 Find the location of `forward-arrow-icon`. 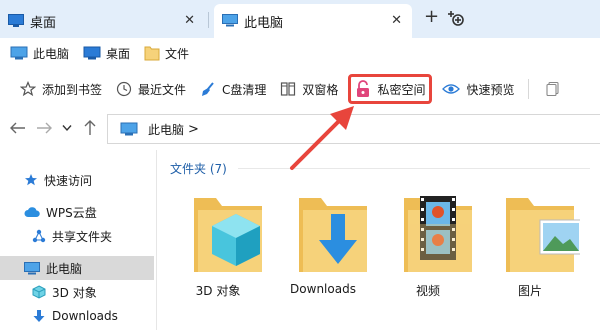

forward-arrow-icon is located at coordinates (44, 128).